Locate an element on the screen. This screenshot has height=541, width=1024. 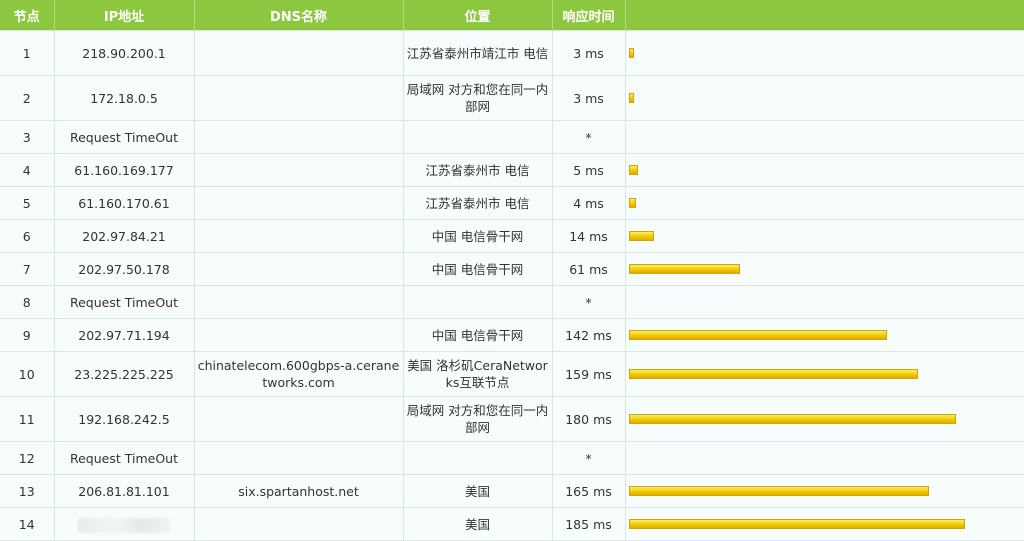
table-row: 5 61.160.170.61 江苏省泰州市 电信 4 ms is located at coordinates (512, 203).